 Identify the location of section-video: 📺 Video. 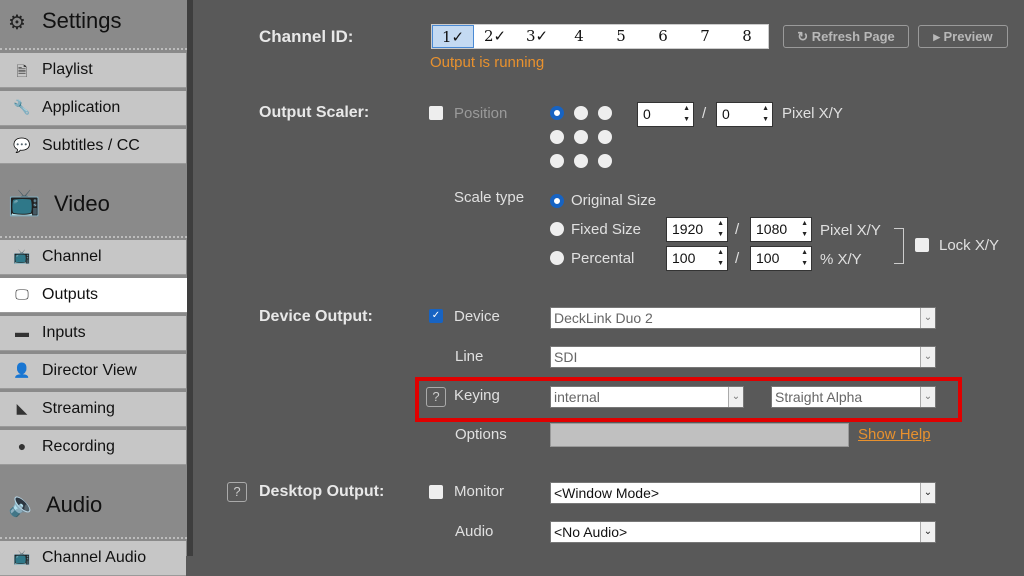
(93, 201).